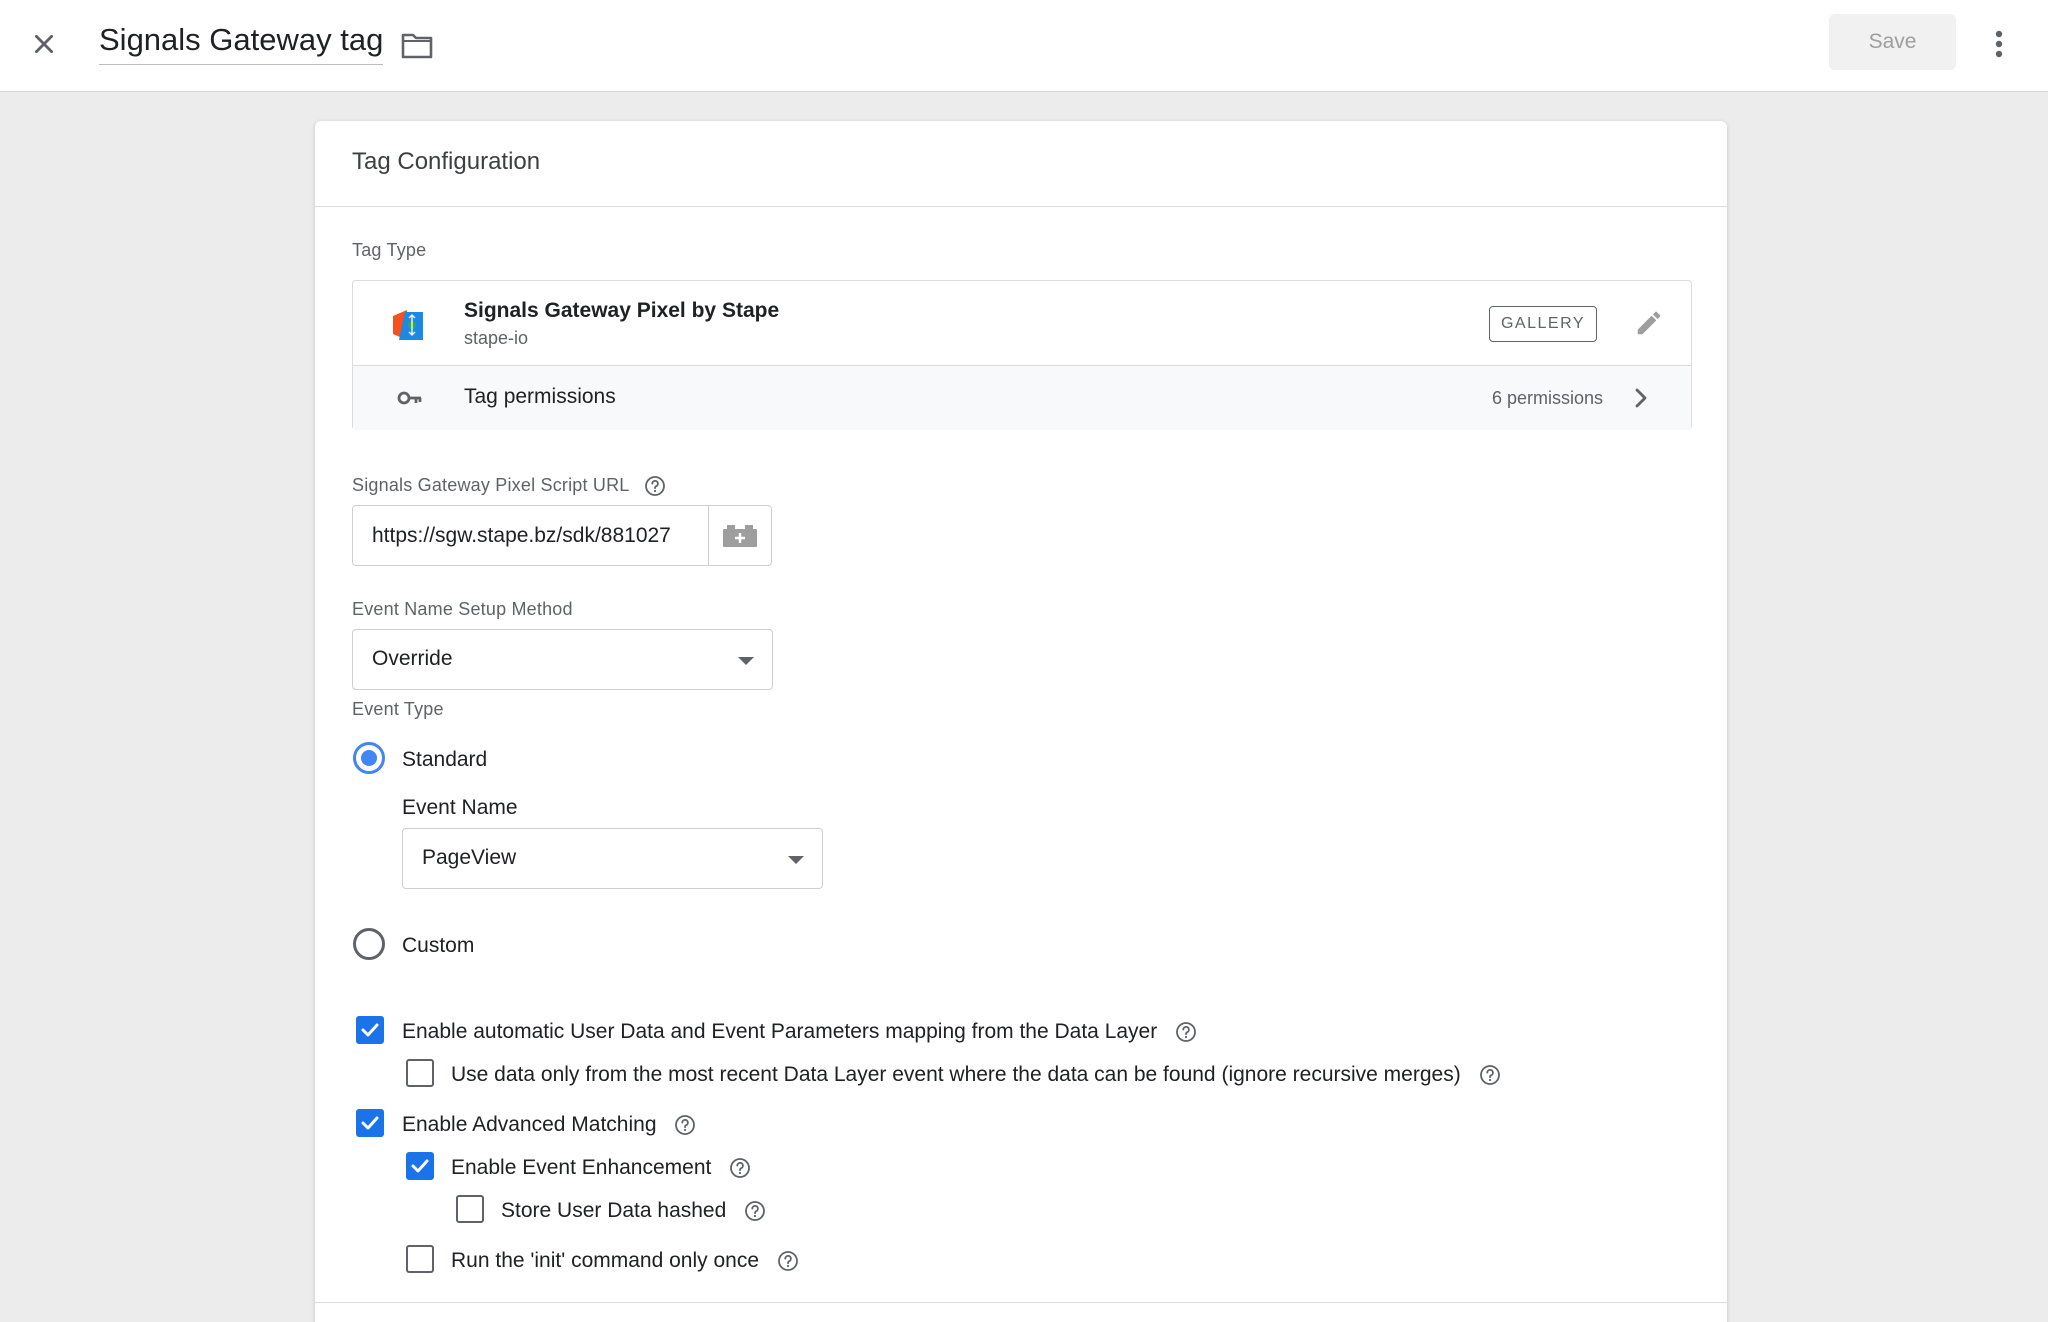 Image resolution: width=2048 pixels, height=1322 pixels. What do you see at coordinates (389, 250) in the screenshot?
I see `tag-type-label: Tag Type` at bounding box center [389, 250].